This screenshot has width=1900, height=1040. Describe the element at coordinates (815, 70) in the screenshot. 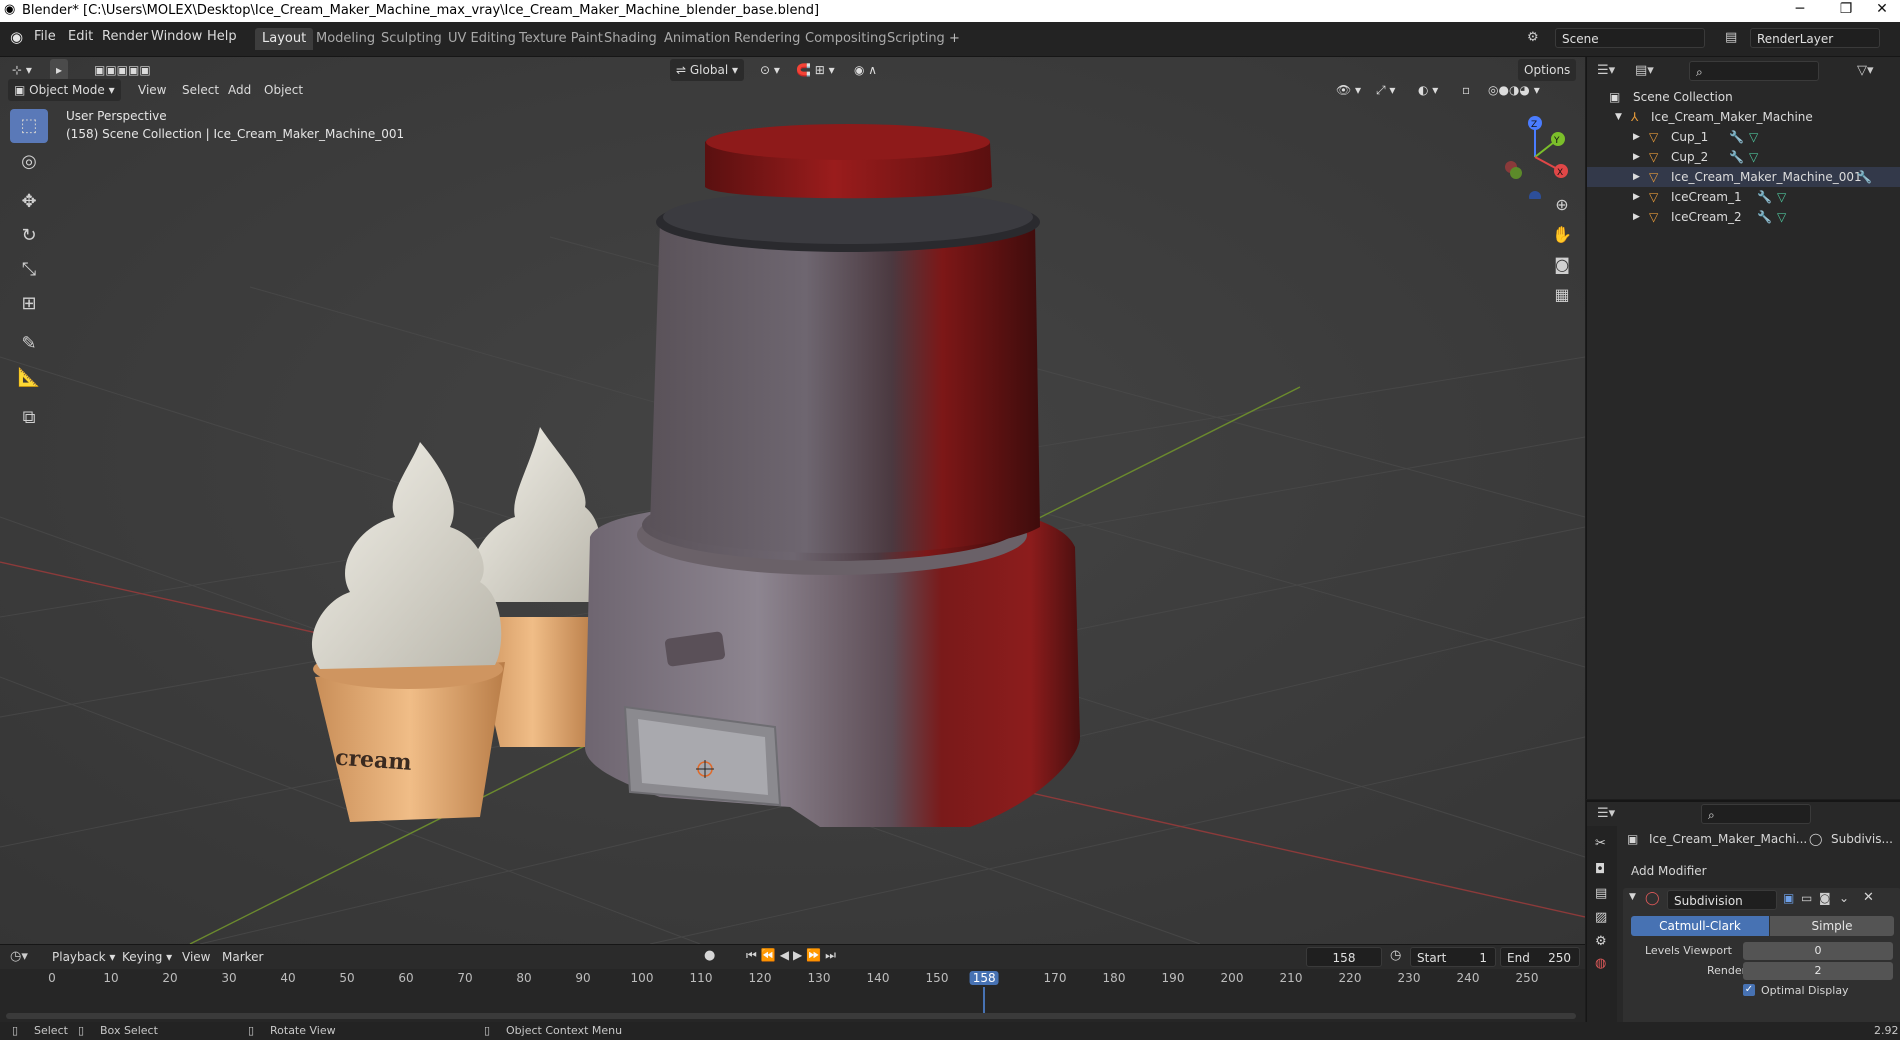

I see `snap-icon: 🧲 ⊞ ▾` at that location.